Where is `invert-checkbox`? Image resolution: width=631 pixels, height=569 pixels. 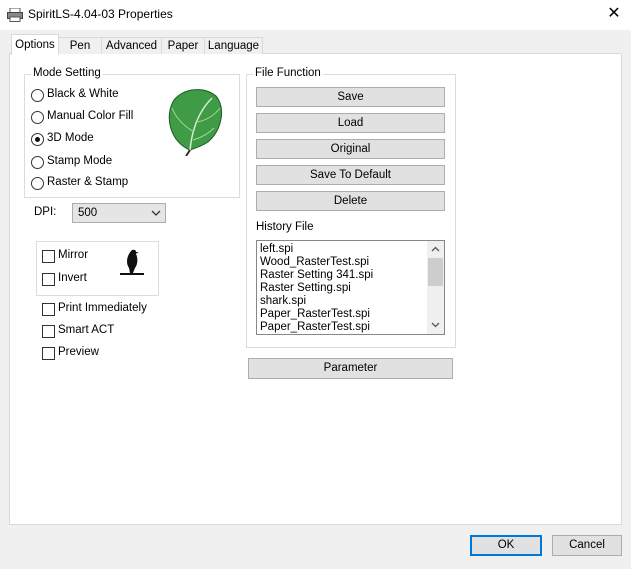 invert-checkbox is located at coordinates (48, 279).